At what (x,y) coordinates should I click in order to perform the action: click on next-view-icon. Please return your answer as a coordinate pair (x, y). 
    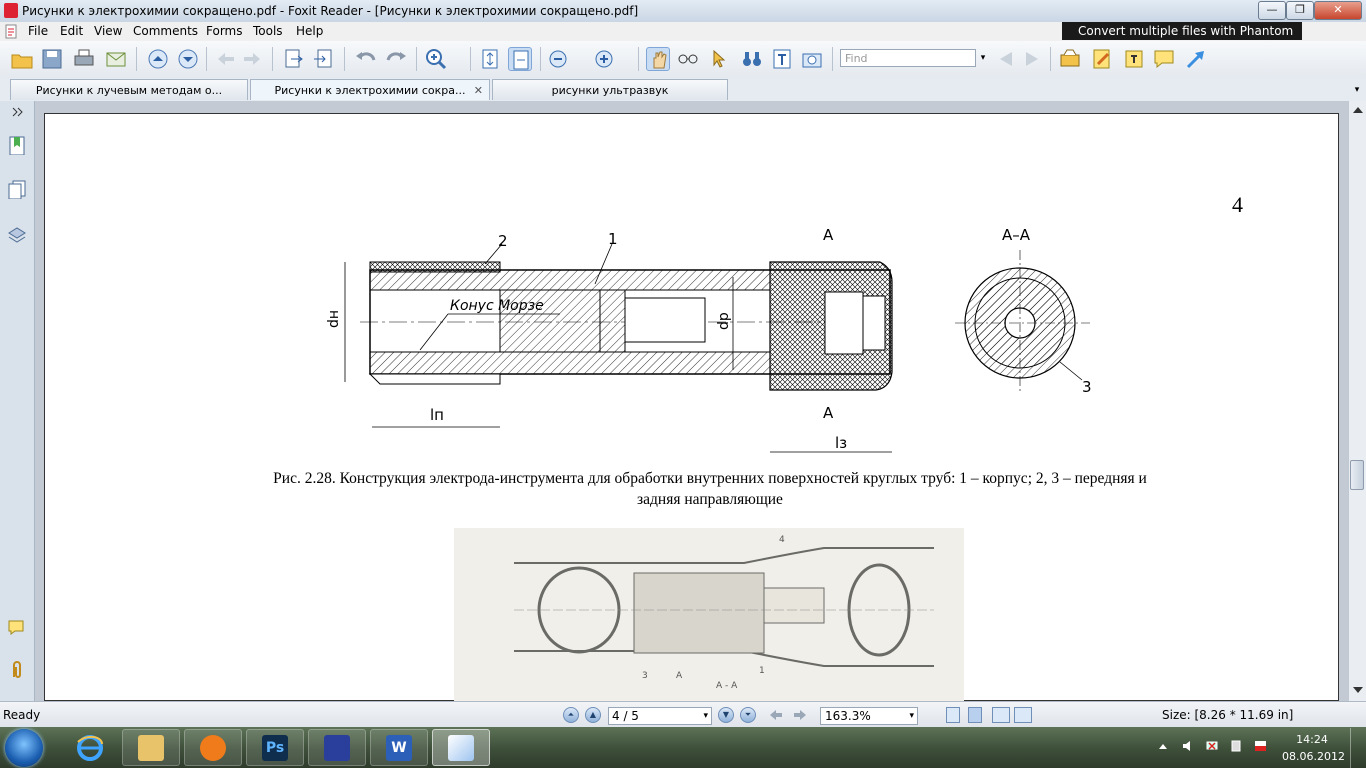
    Looking at the image, I should click on (800, 715).